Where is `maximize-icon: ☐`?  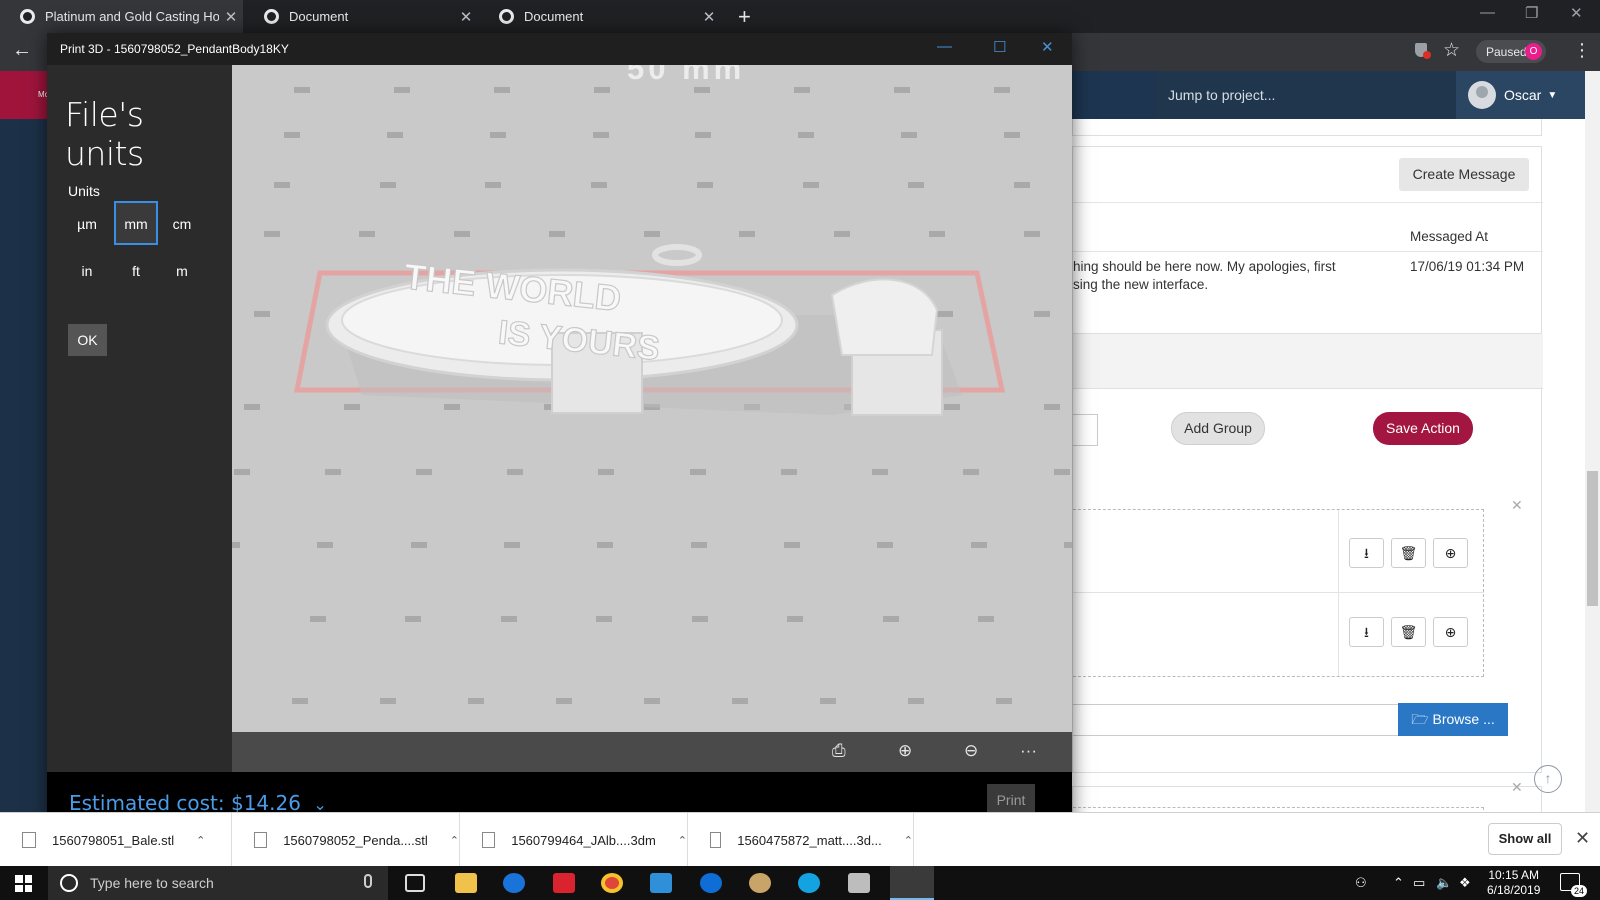
maximize-icon: ☐ is located at coordinates (999, 47).